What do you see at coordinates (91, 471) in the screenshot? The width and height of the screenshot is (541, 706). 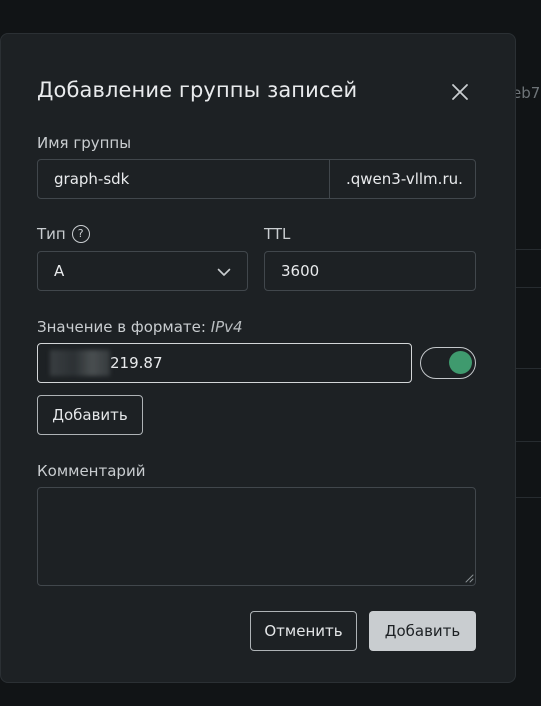 I see `comment-label: Комментарий` at bounding box center [91, 471].